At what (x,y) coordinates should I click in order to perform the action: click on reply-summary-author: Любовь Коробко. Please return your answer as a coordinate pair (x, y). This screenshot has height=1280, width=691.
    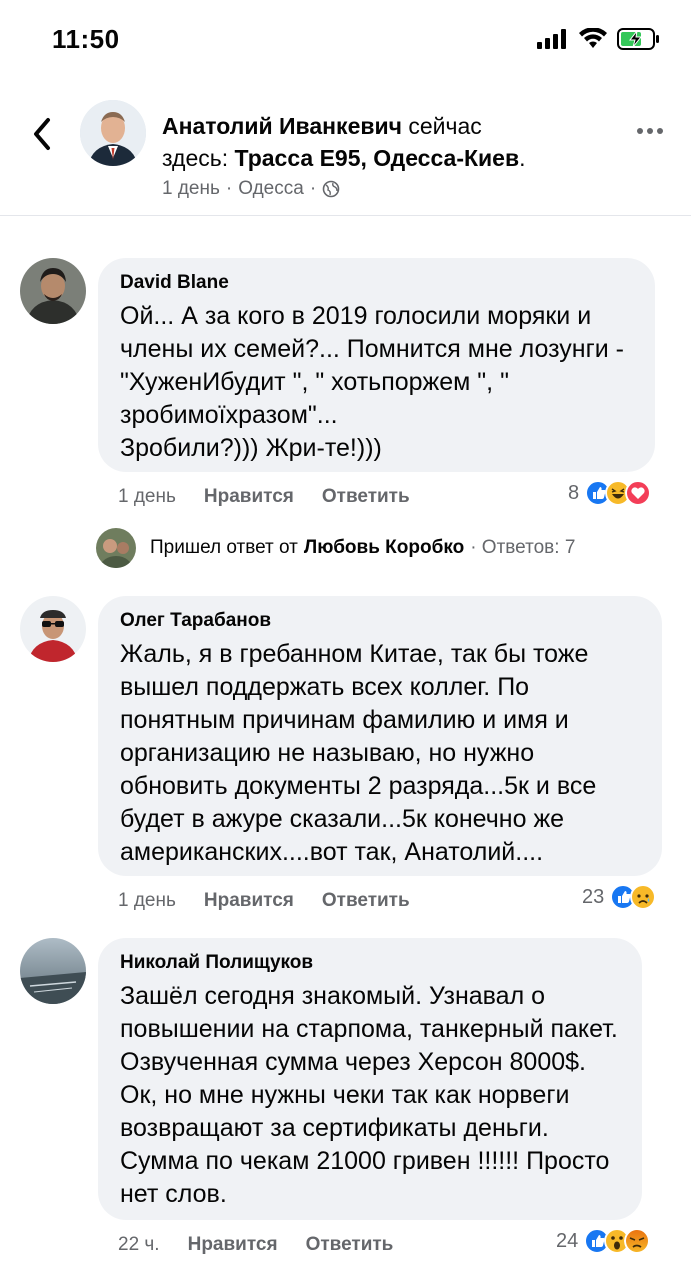
    Looking at the image, I should click on (384, 548).